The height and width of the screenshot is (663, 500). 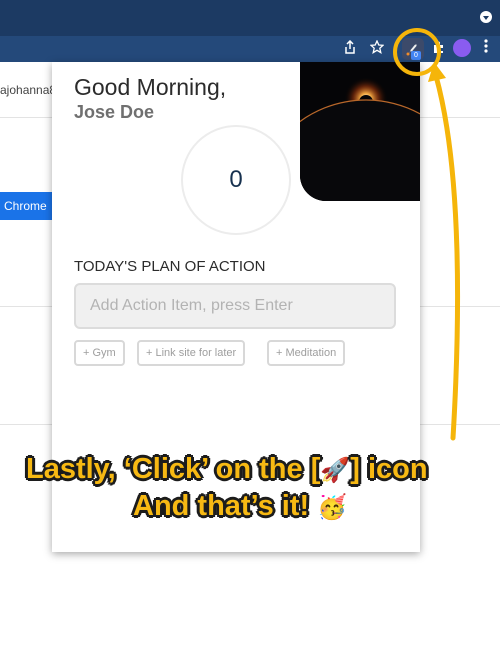 What do you see at coordinates (360, 131) in the screenshot?
I see `eclipse-photo` at bounding box center [360, 131].